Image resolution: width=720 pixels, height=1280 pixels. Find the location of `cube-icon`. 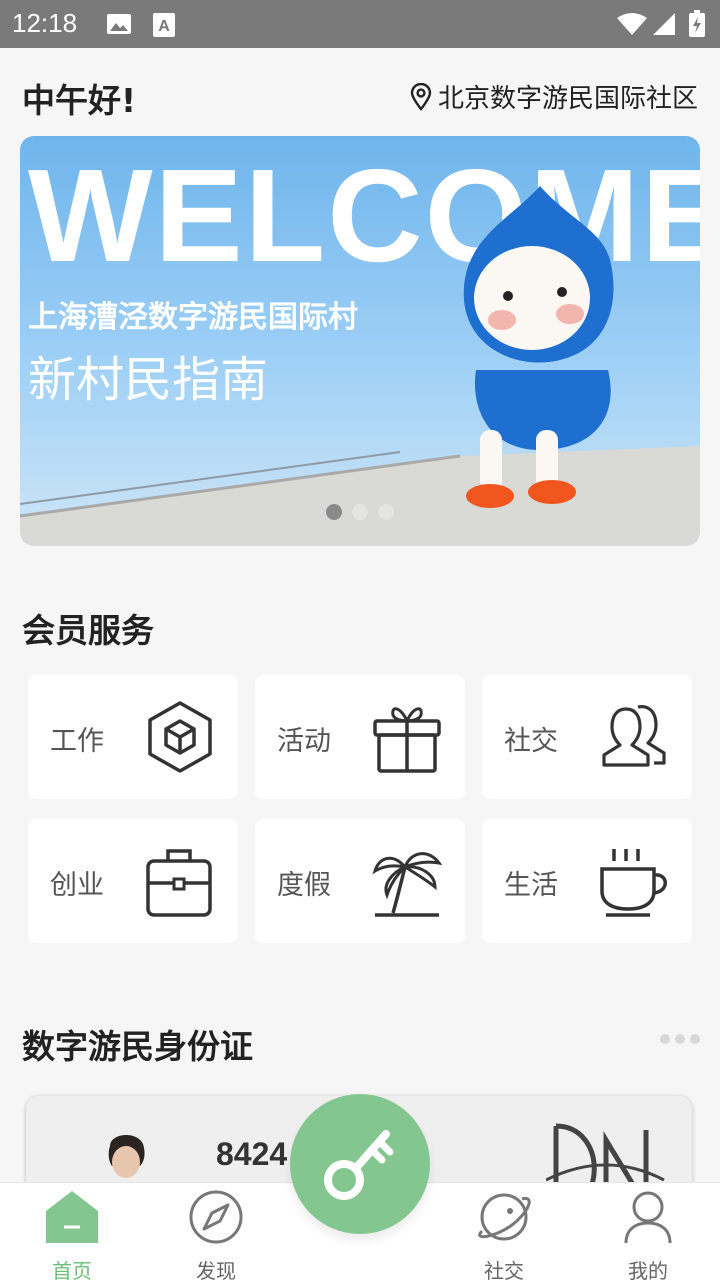

cube-icon is located at coordinates (180, 737).